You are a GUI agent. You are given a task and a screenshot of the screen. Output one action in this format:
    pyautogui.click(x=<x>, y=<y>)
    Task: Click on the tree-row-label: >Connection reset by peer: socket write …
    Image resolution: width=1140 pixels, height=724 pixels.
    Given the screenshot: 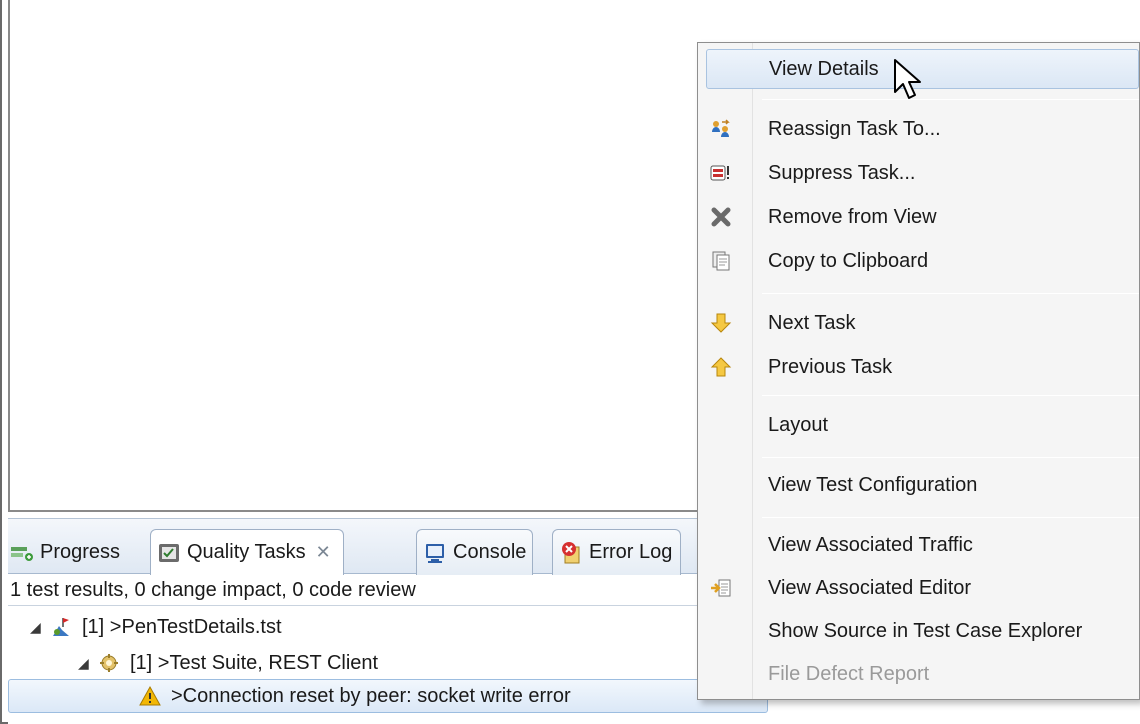 What is the action you would take?
    pyautogui.click(x=371, y=695)
    